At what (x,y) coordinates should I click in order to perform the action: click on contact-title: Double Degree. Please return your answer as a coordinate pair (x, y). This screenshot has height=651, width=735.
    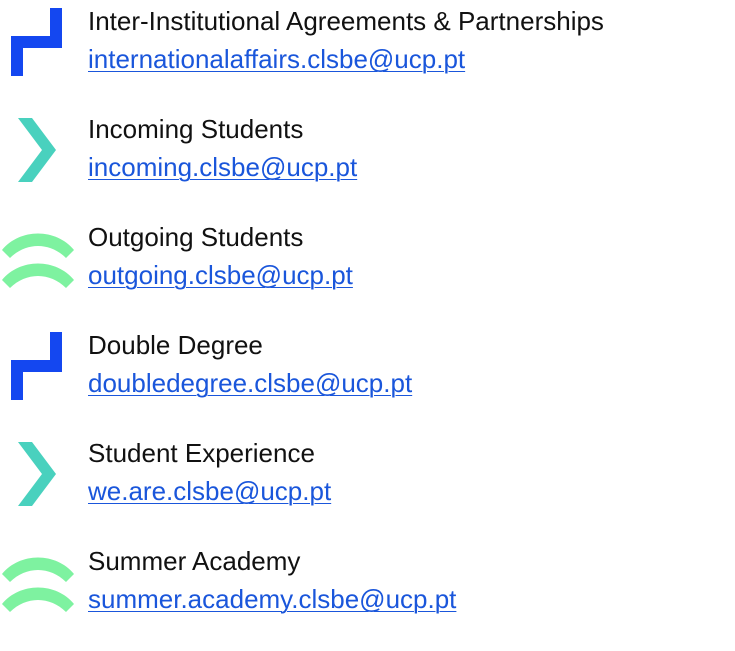
    Looking at the image, I should click on (175, 345).